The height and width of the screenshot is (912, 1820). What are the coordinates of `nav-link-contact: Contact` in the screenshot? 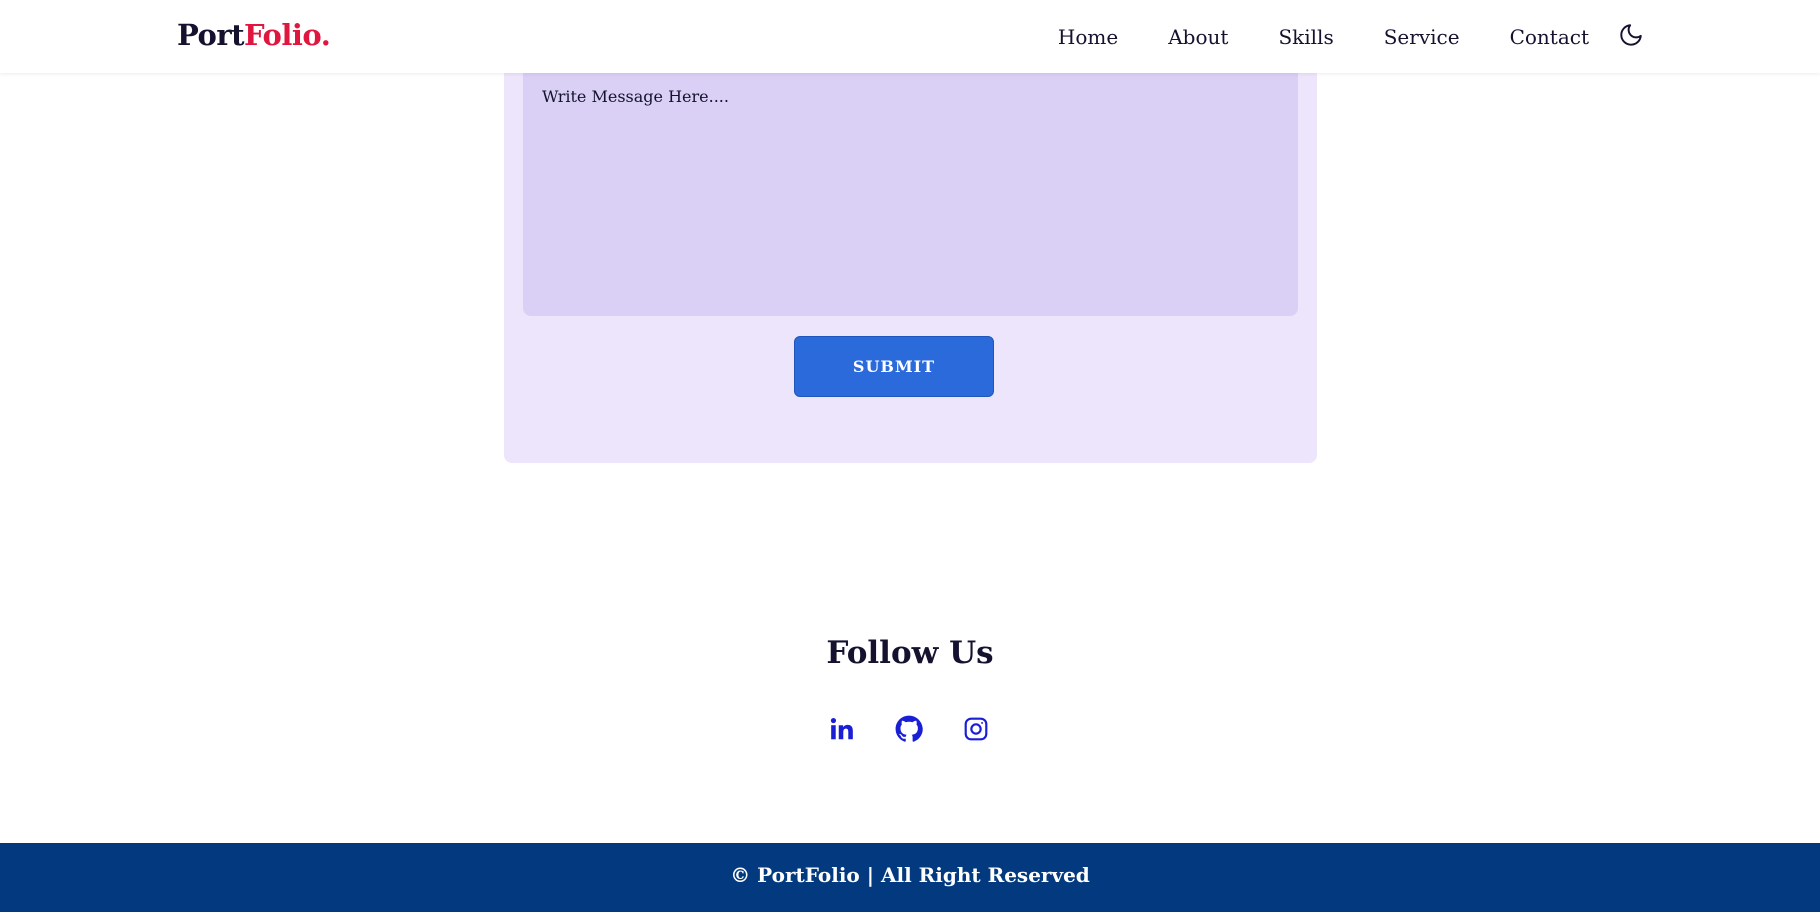 It's located at (1549, 37).